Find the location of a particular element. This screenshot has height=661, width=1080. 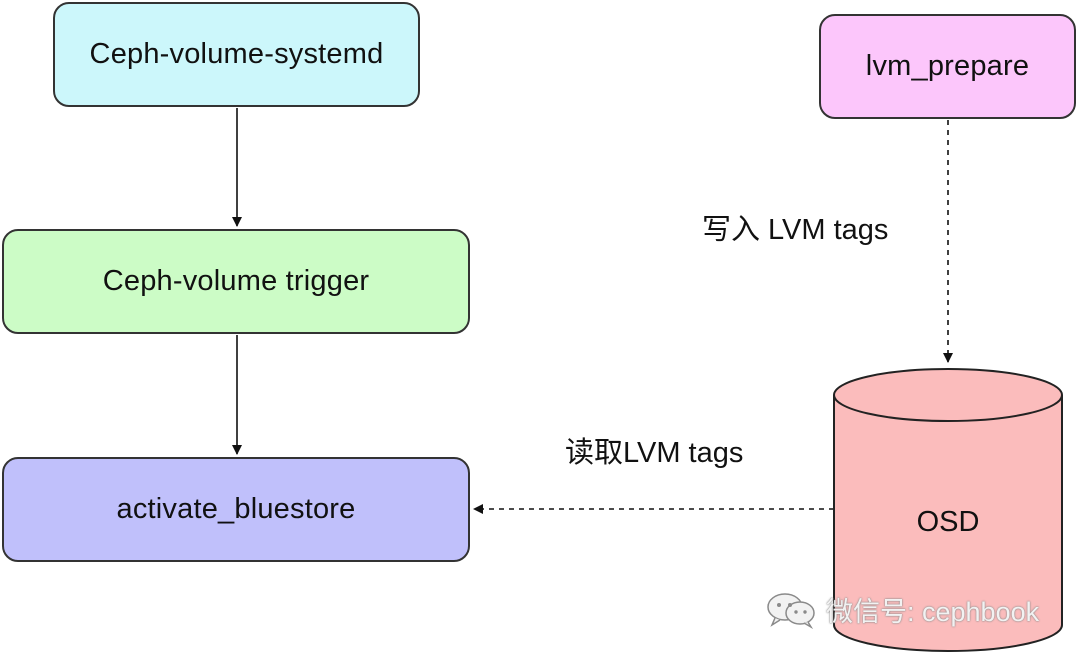

ceph-volume-trigger-label: Ceph-volume trigger is located at coordinates (236, 281).